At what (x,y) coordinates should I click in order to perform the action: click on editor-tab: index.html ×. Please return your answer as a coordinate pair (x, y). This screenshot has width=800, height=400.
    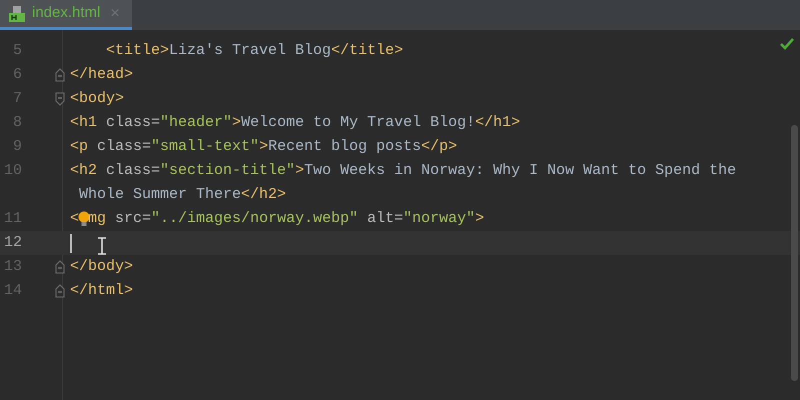
    Looking at the image, I should click on (66, 15).